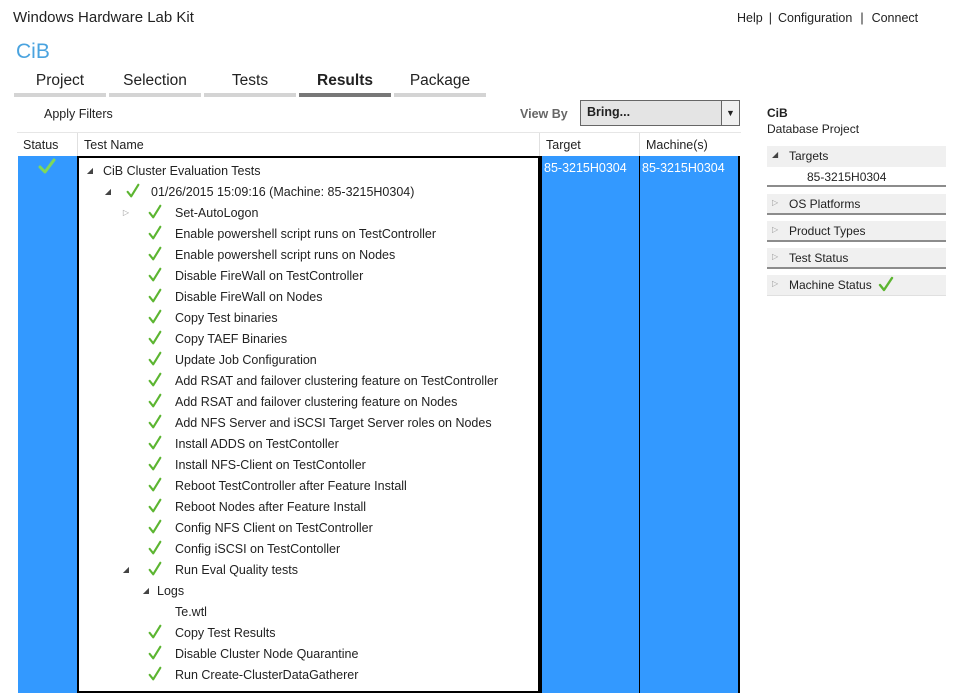 The height and width of the screenshot is (693, 955). I want to click on apply-filters-button: Apply Filters, so click(78, 114).